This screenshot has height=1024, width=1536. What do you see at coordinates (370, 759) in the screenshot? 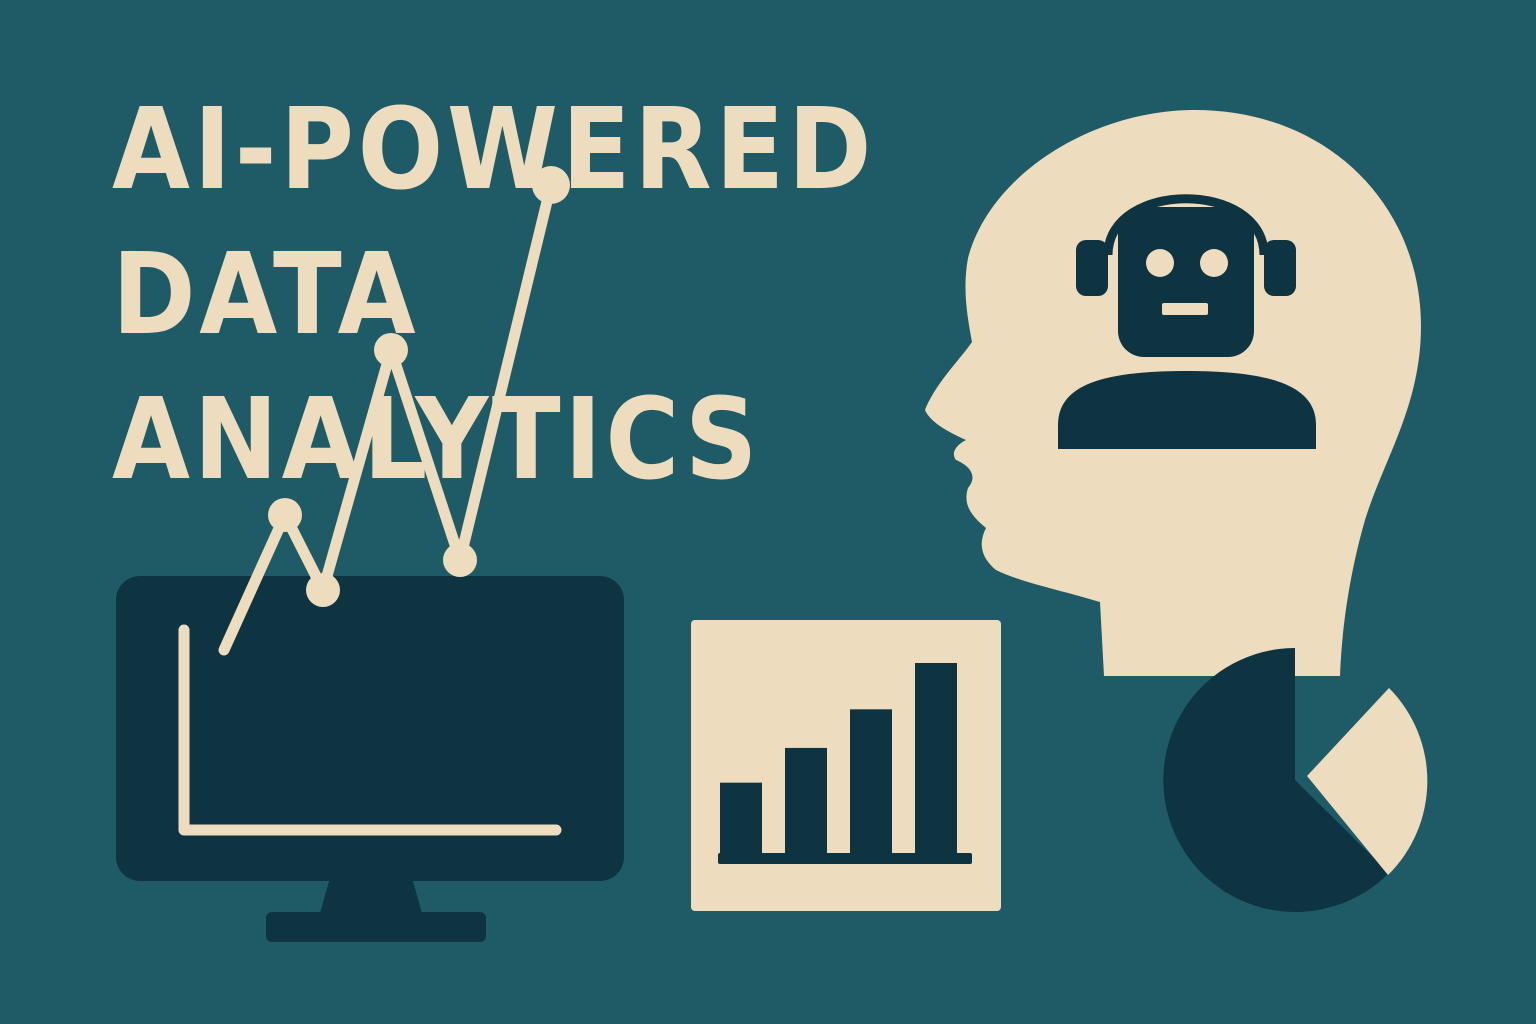
I see `monitor-icon` at bounding box center [370, 759].